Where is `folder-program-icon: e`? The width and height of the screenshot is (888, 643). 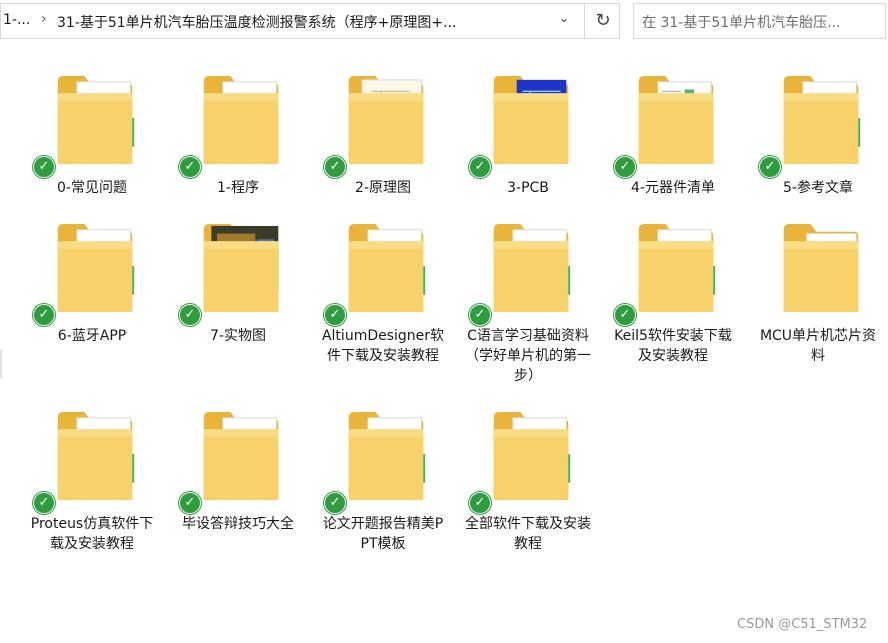
folder-program-icon: e is located at coordinates (241, 120).